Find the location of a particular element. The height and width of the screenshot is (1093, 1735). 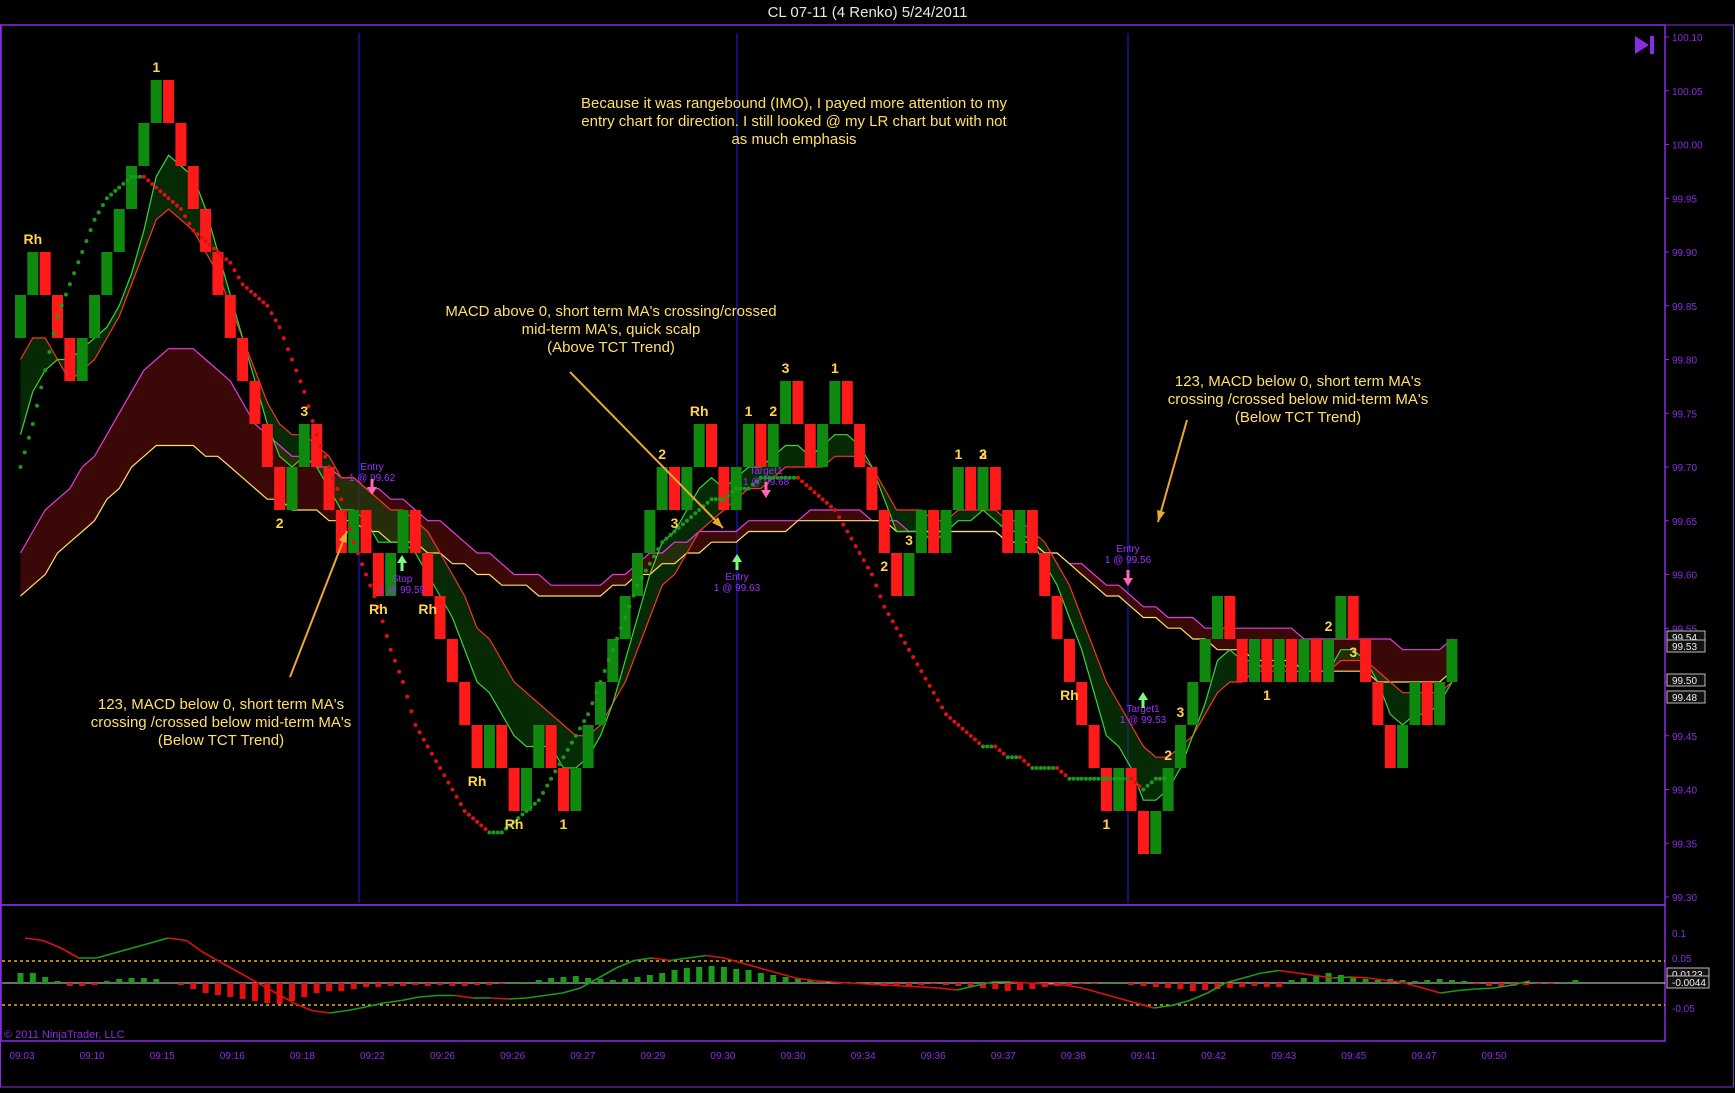

scroll-to-end-icon is located at coordinates (1645, 45).